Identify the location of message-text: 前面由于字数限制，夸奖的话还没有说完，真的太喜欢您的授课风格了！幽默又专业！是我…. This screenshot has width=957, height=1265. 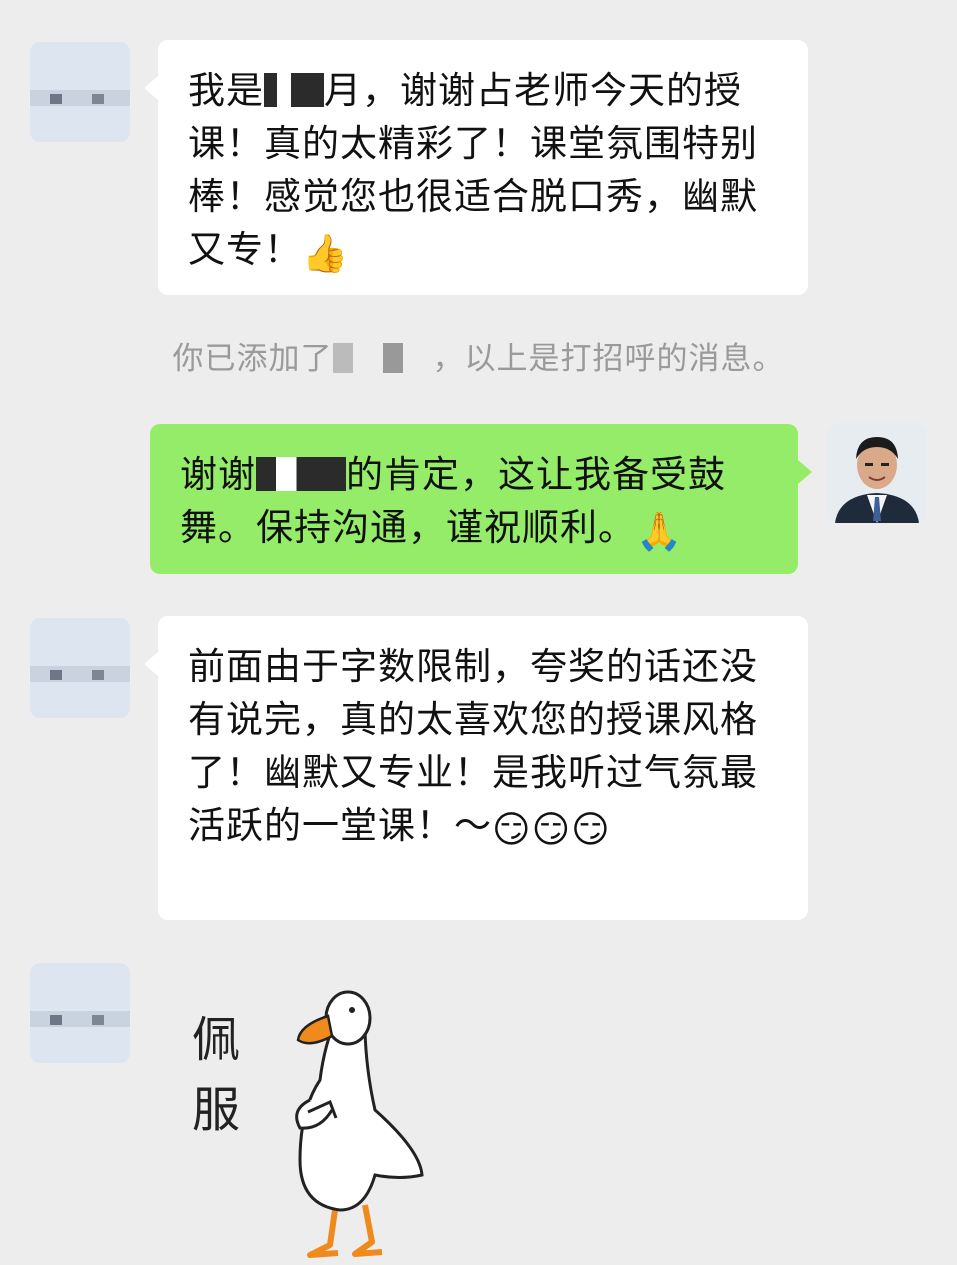
(473, 746).